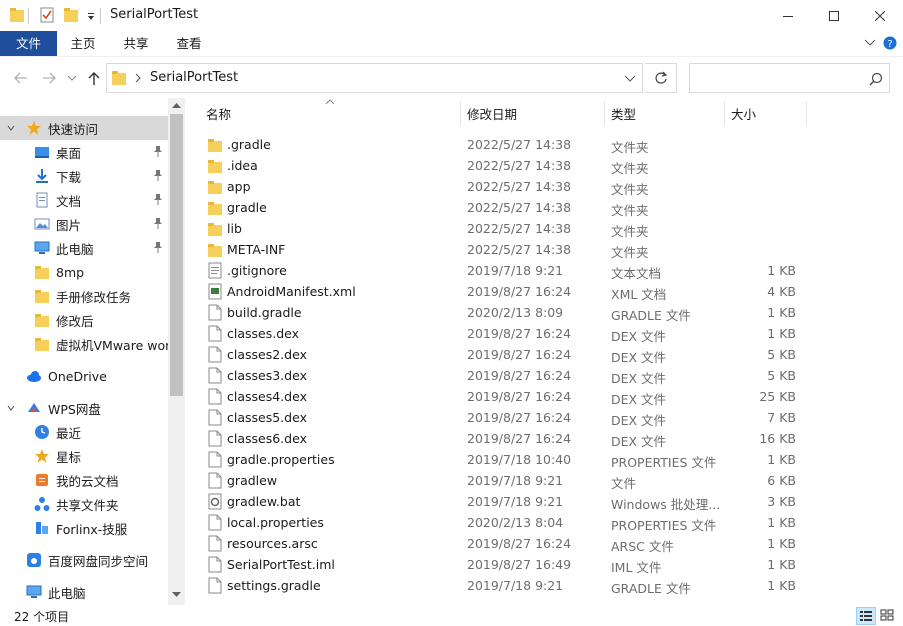  I want to click on table-row: classes2.dex 2019/8/27 16:24 DEX 文件 5 KB, so click(550, 354).